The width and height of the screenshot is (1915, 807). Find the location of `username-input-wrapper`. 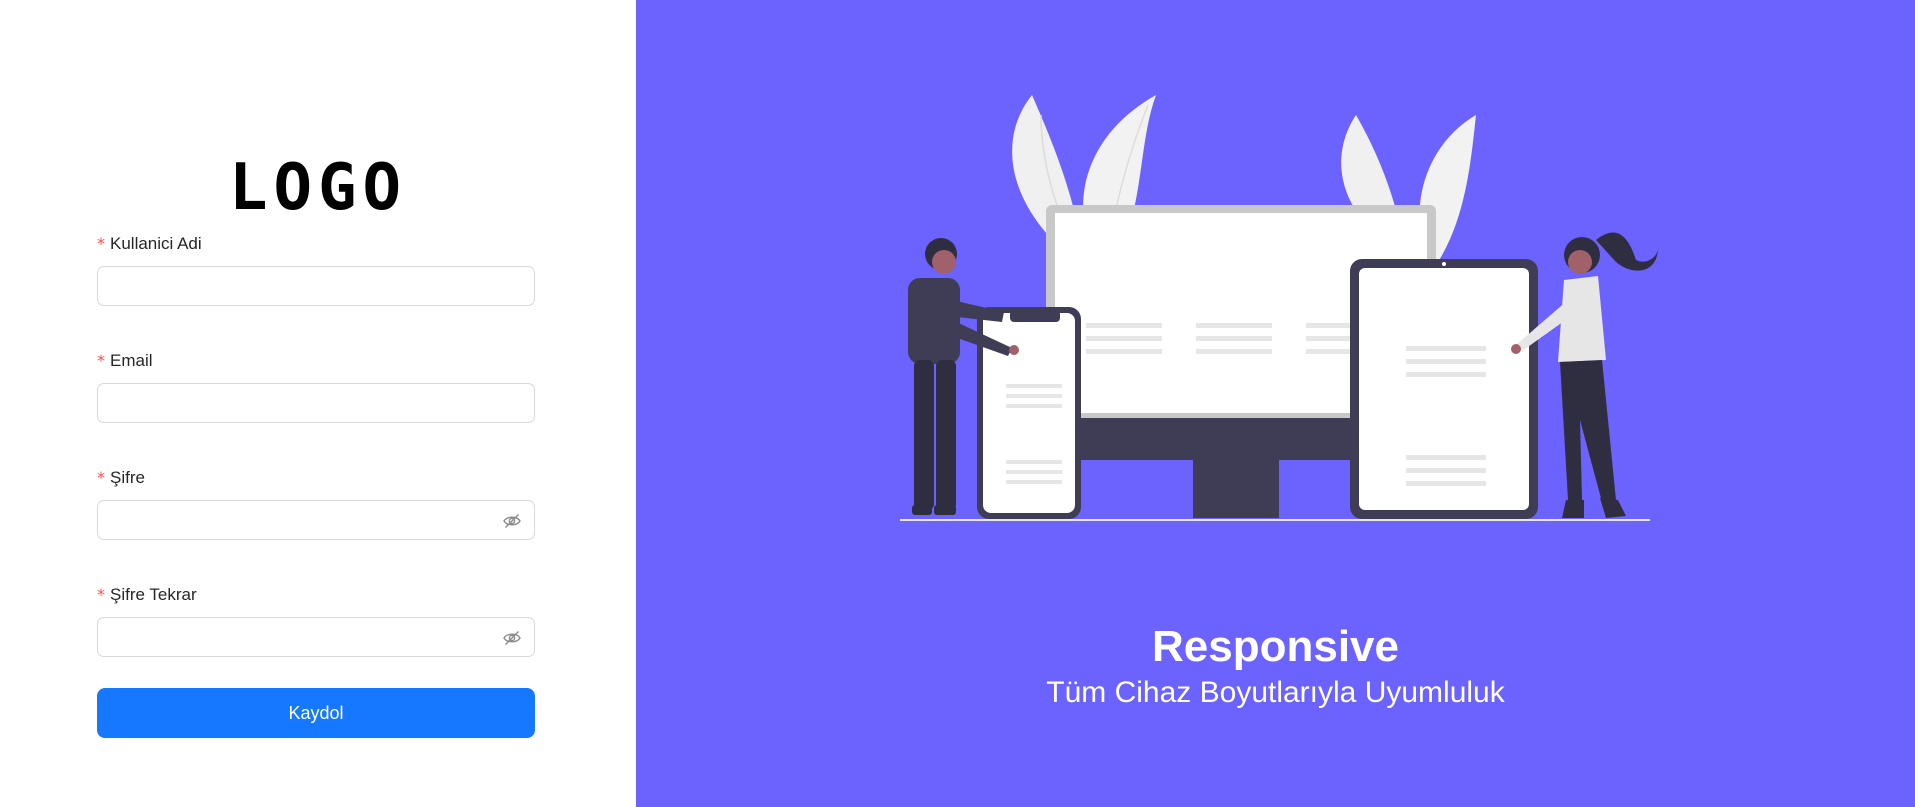

username-input-wrapper is located at coordinates (316, 286).